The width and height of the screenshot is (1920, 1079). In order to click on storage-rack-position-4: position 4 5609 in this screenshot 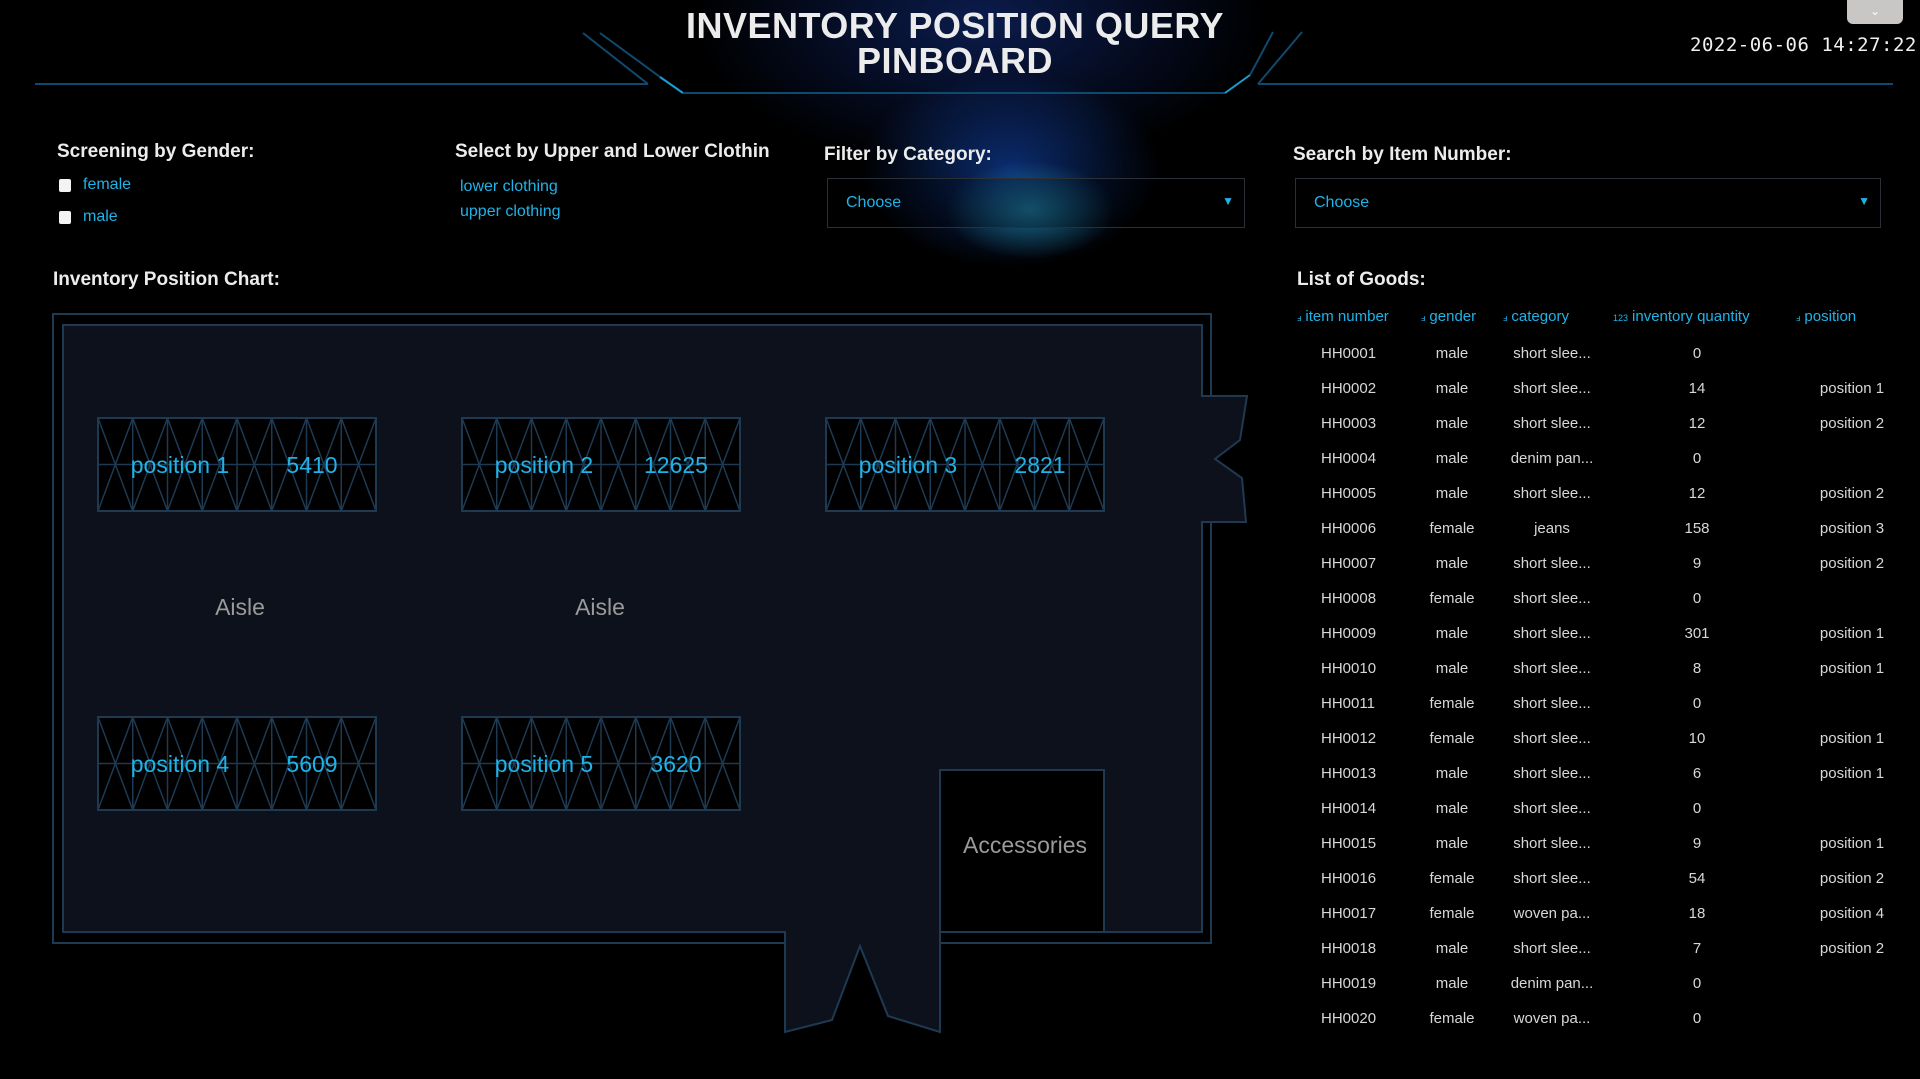, I will do `click(237, 763)`.